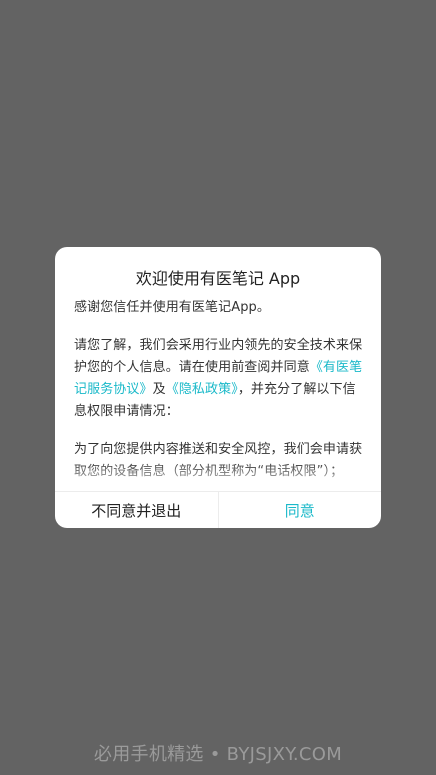 Image resolution: width=436 pixels, height=775 pixels. Describe the element at coordinates (172, 307) in the screenshot. I see `intro-paragraph: 感谢您信任并使用有医笔记App。` at that location.